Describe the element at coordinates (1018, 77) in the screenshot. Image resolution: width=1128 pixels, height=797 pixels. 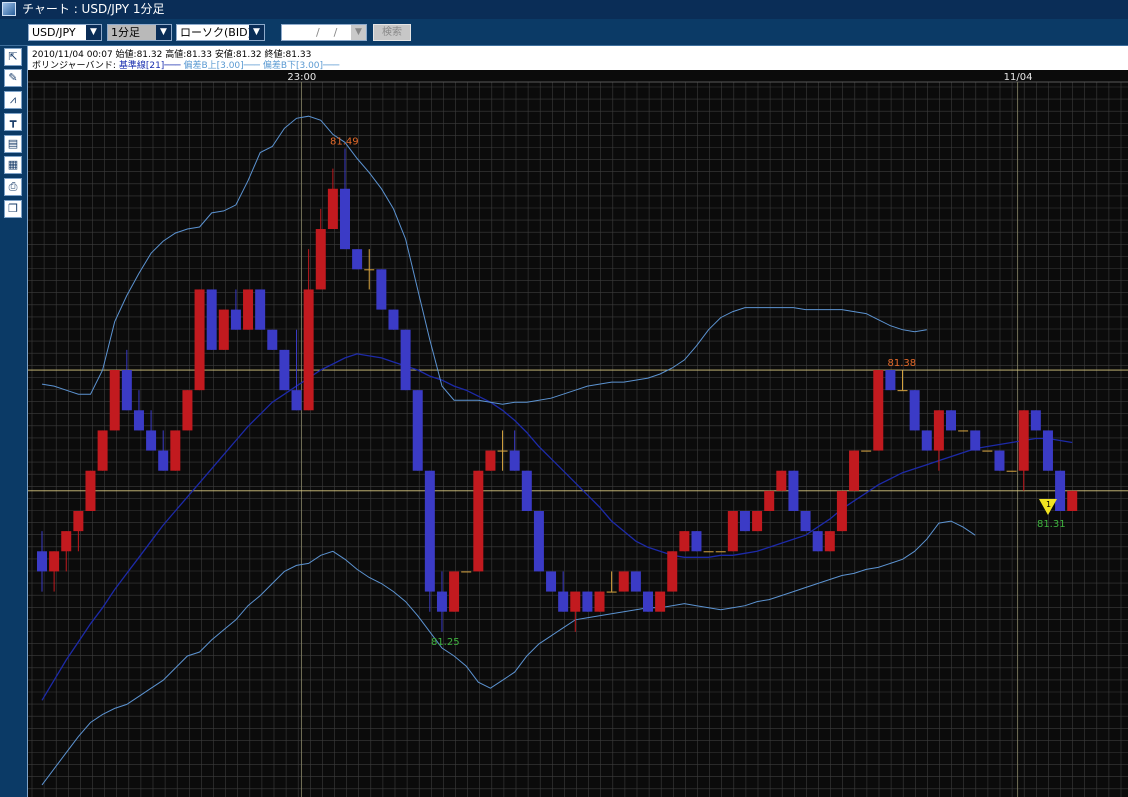
I see `x-tick-label: 11/04` at that location.